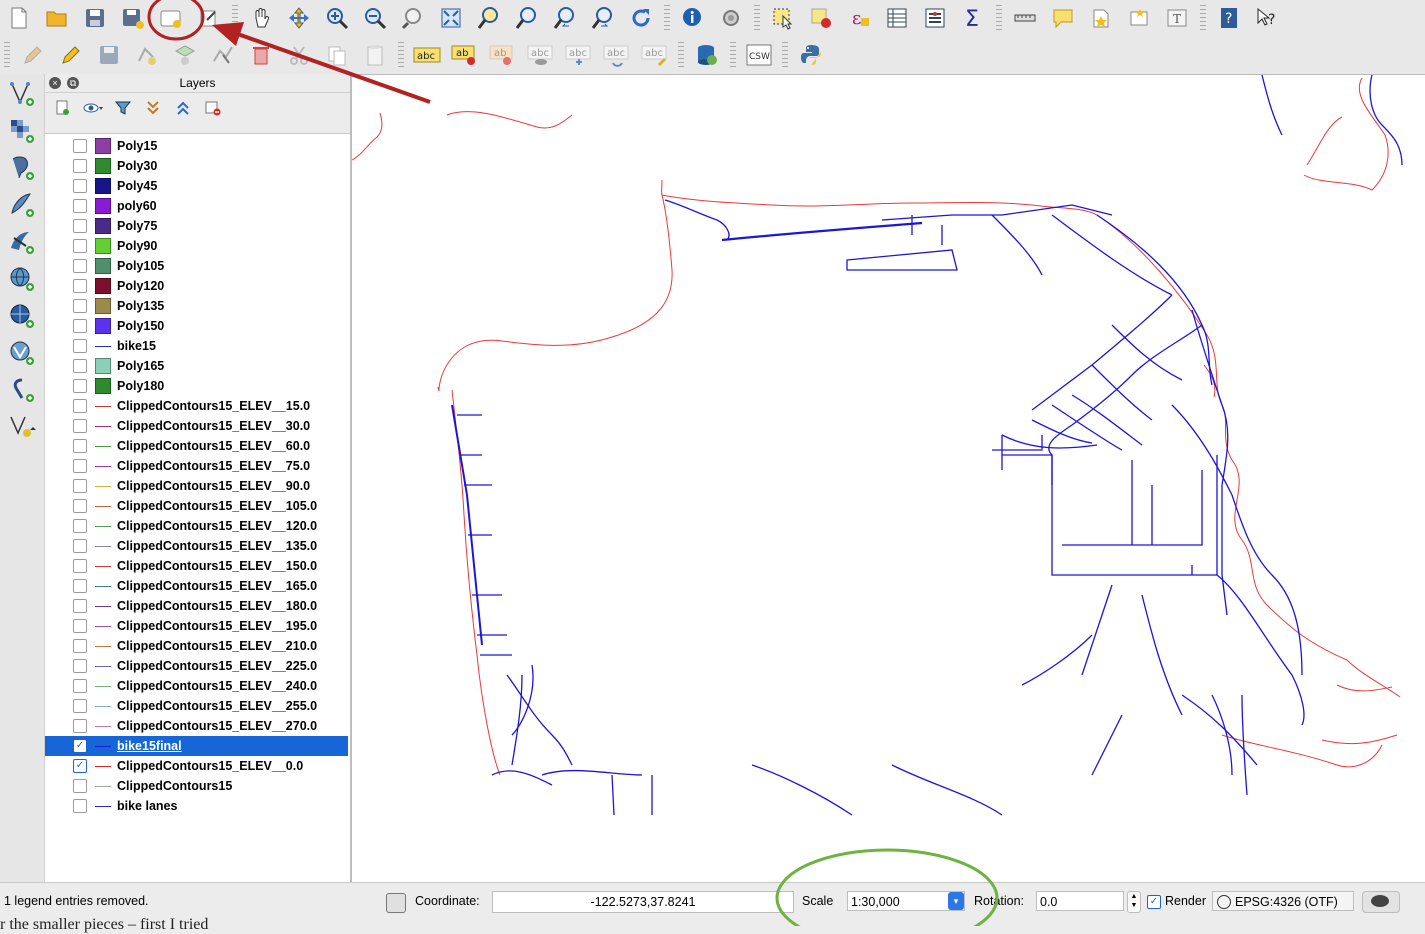 The height and width of the screenshot is (934, 1425). Describe the element at coordinates (196, 566) in the screenshot. I see `layer-row: ClippedContours15_ELEV__150.0` at that location.